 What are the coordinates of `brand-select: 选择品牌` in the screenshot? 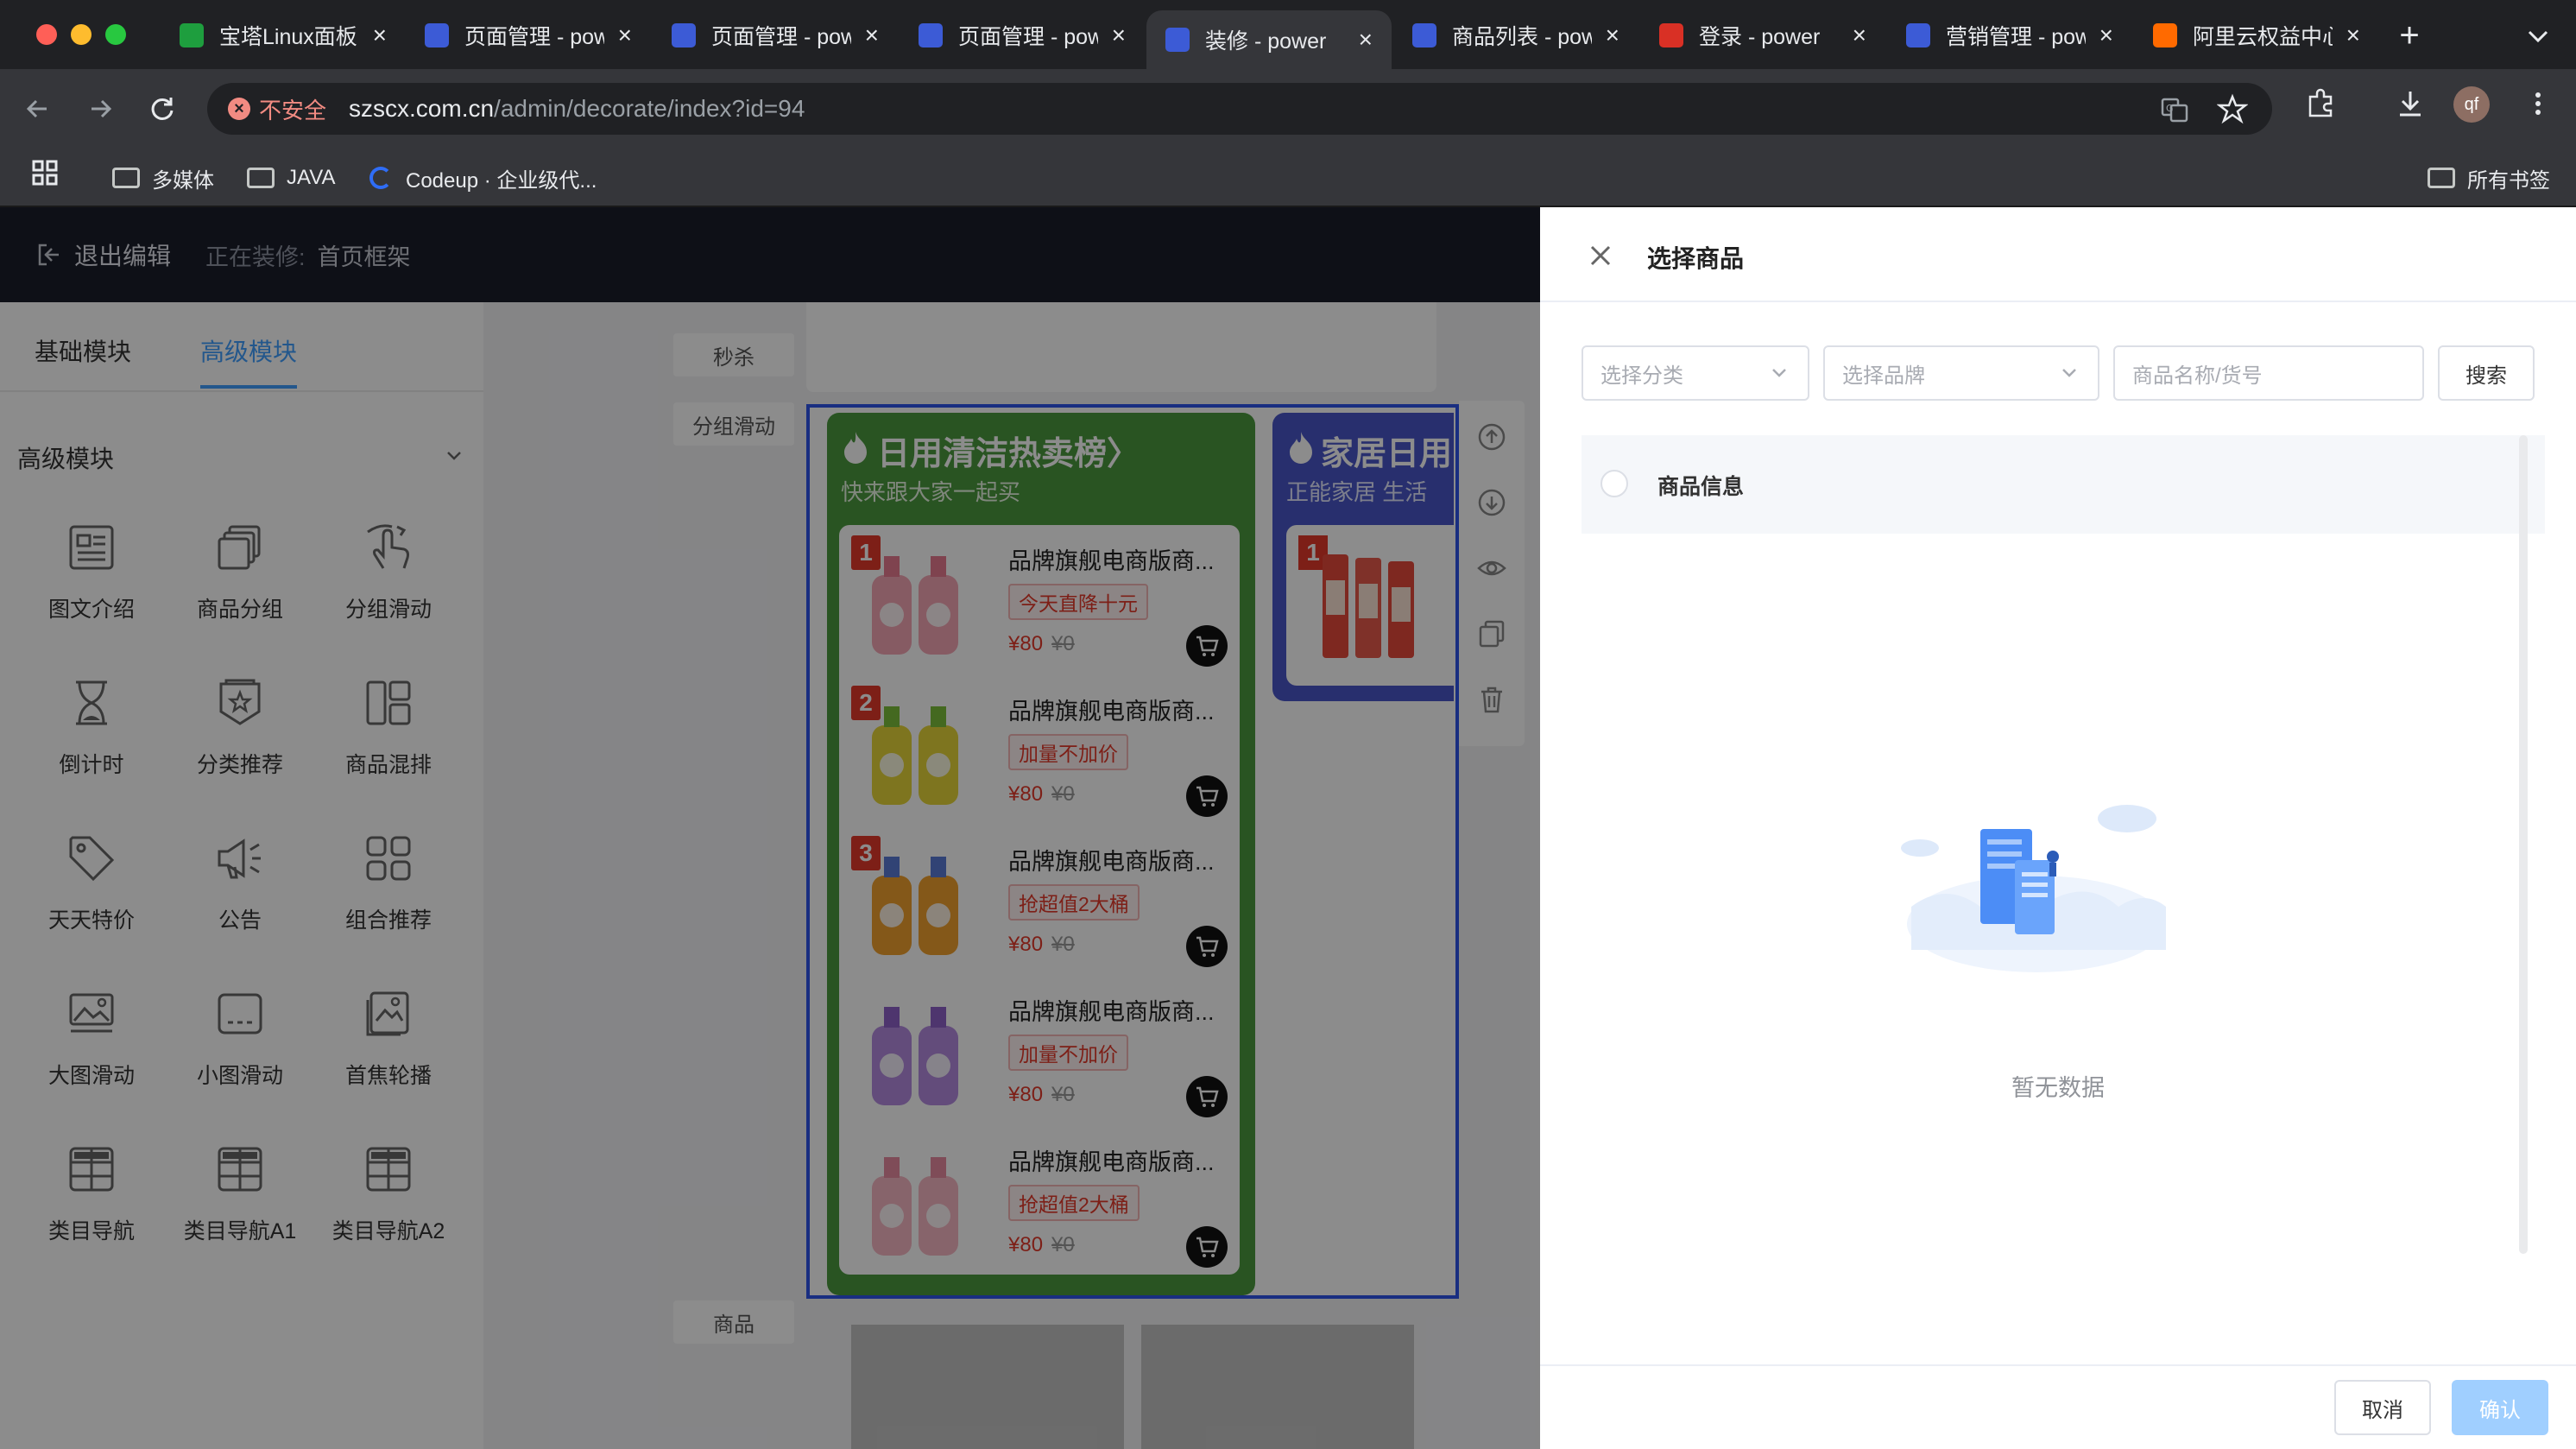 It's located at (1961, 373).